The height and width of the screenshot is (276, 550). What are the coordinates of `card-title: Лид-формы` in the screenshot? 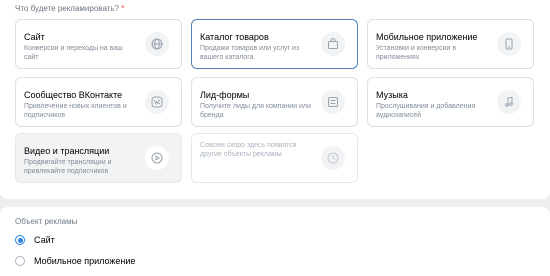 It's located at (225, 95).